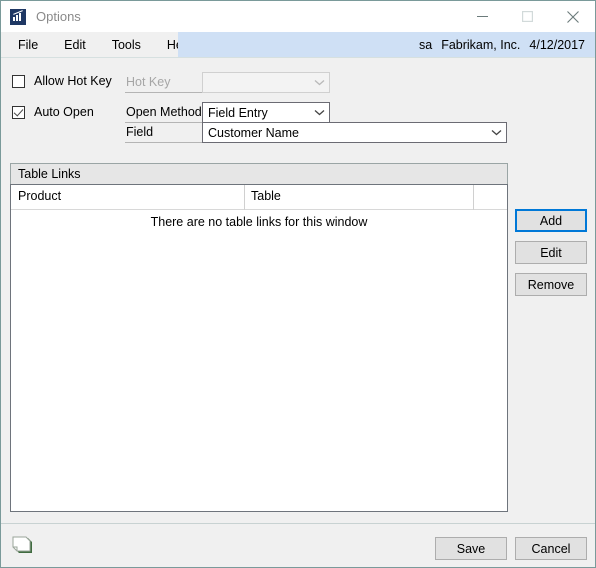 This screenshot has height=568, width=596. I want to click on minimize-button, so click(482, 16).